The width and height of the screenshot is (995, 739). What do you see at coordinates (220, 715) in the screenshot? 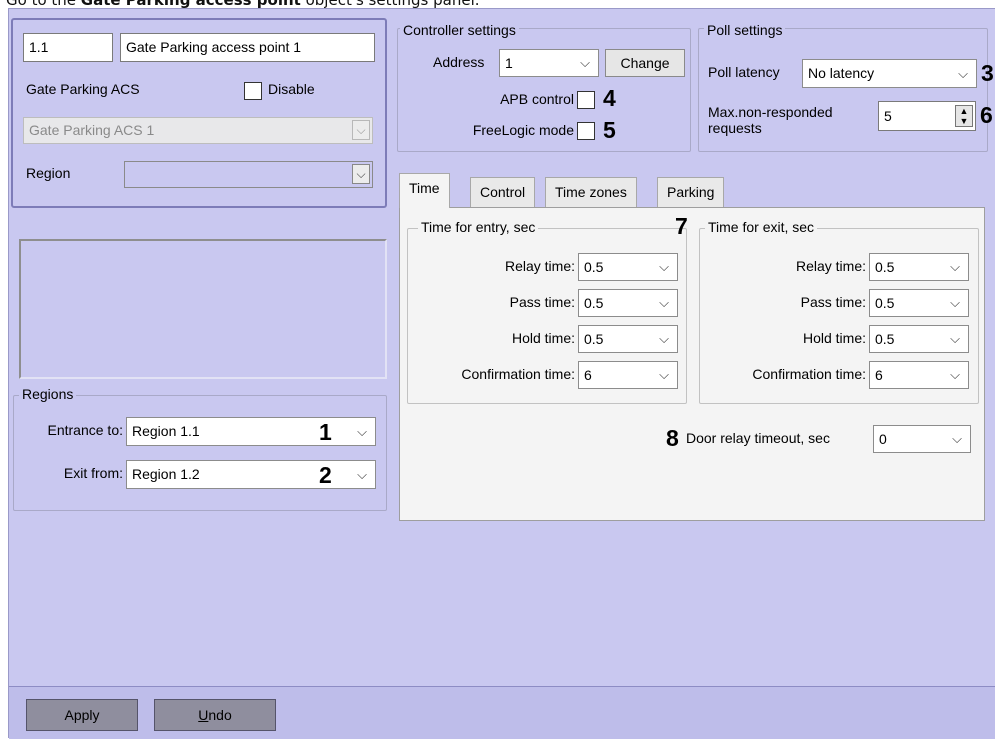
I see `undo-label-rest: ndo` at bounding box center [220, 715].